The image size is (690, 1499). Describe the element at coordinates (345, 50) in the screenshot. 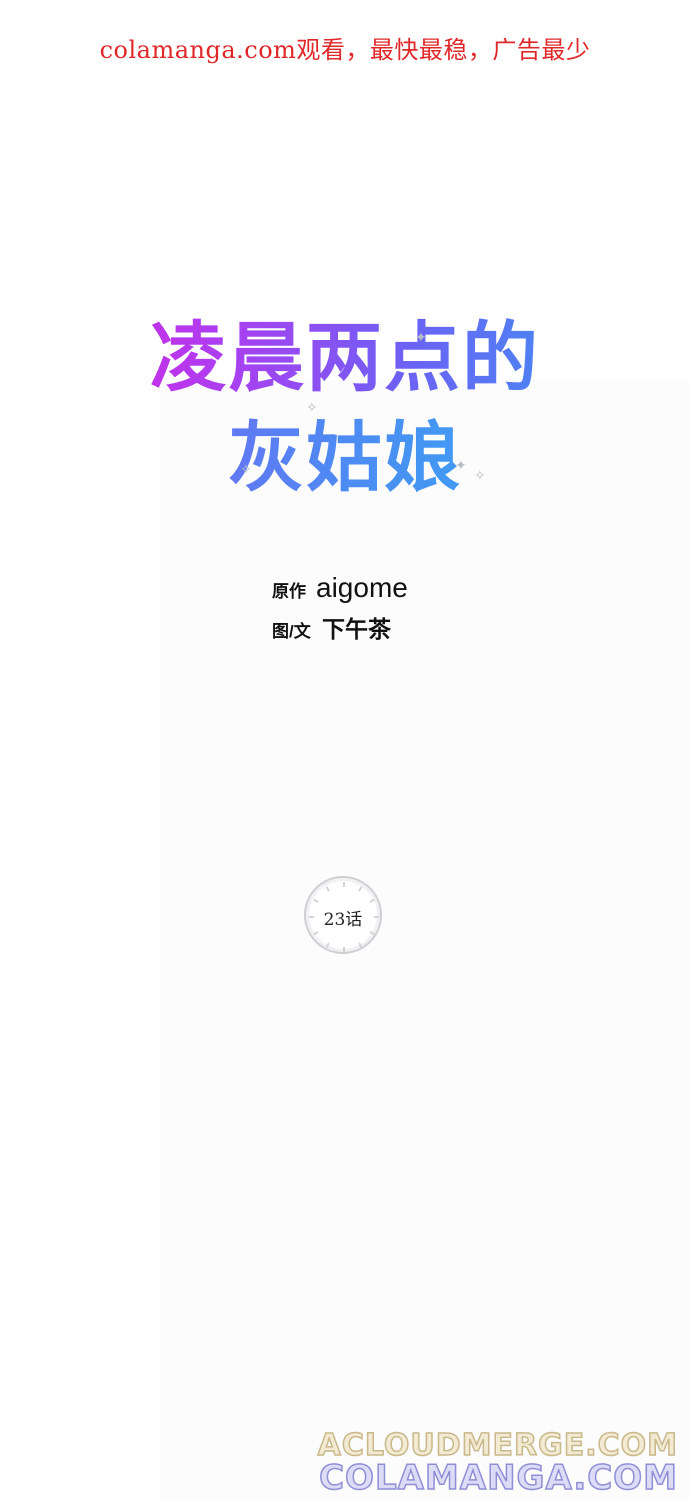

I see `site-banner: colamanga.com观看，最快最稳，广告最少` at that location.